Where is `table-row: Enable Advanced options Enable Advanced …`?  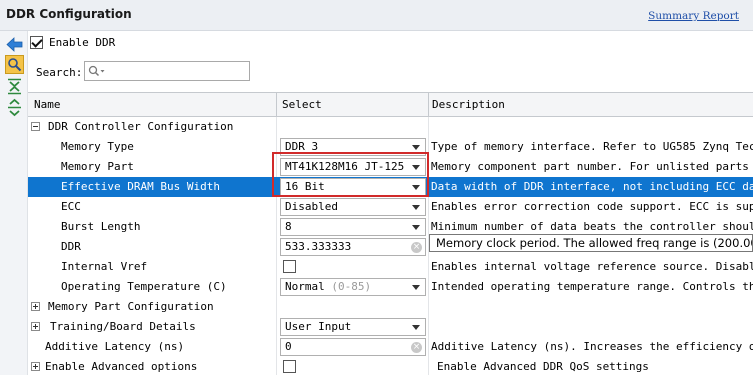 table-row: Enable Advanced options Enable Advanced … is located at coordinates (390, 366).